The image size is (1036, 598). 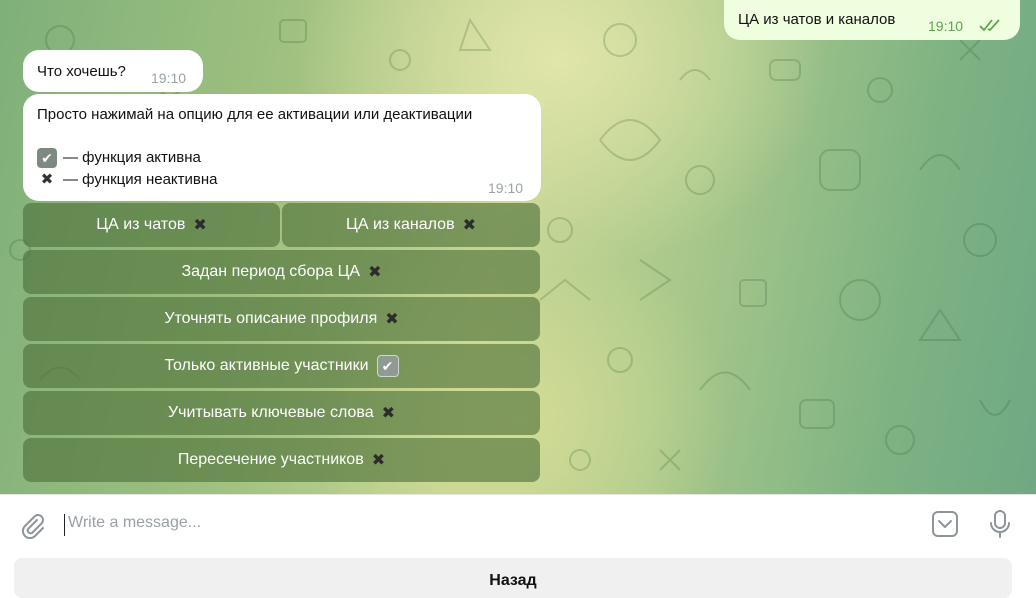 I want to click on inline-button-refine-profile: Уточнять описание профиля ✖, so click(x=281, y=319).